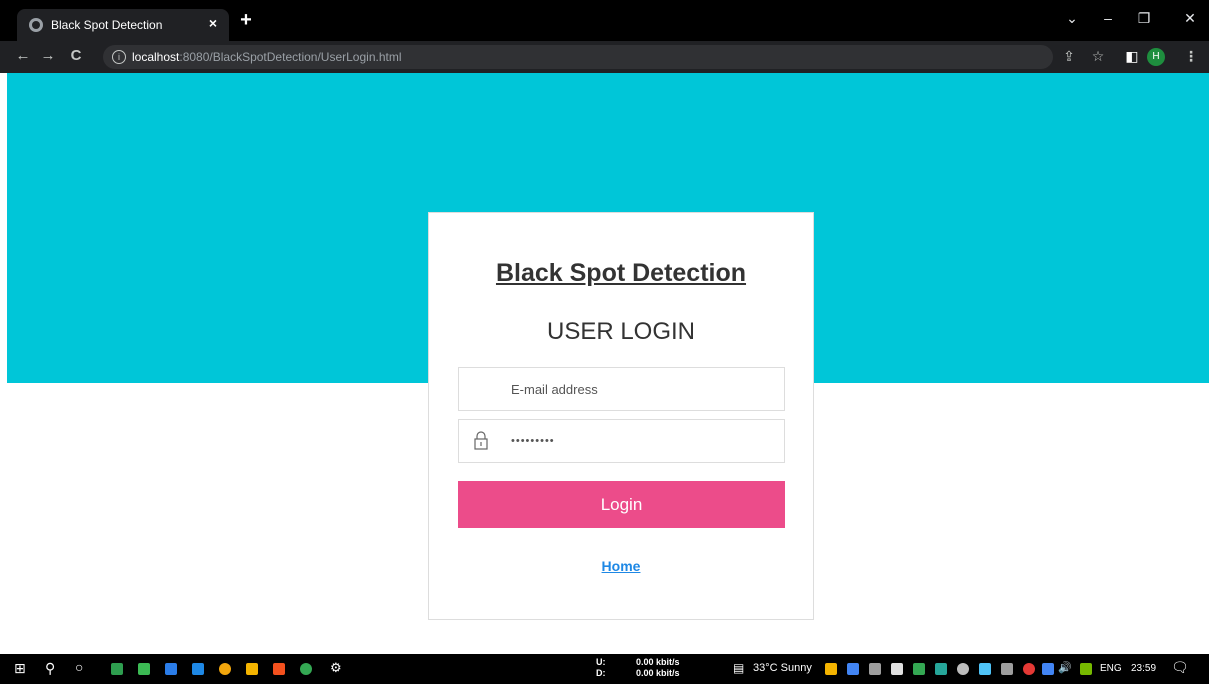 The height and width of the screenshot is (684, 1209). What do you see at coordinates (1180, 667) in the screenshot?
I see `notifications-icon: 🗨` at bounding box center [1180, 667].